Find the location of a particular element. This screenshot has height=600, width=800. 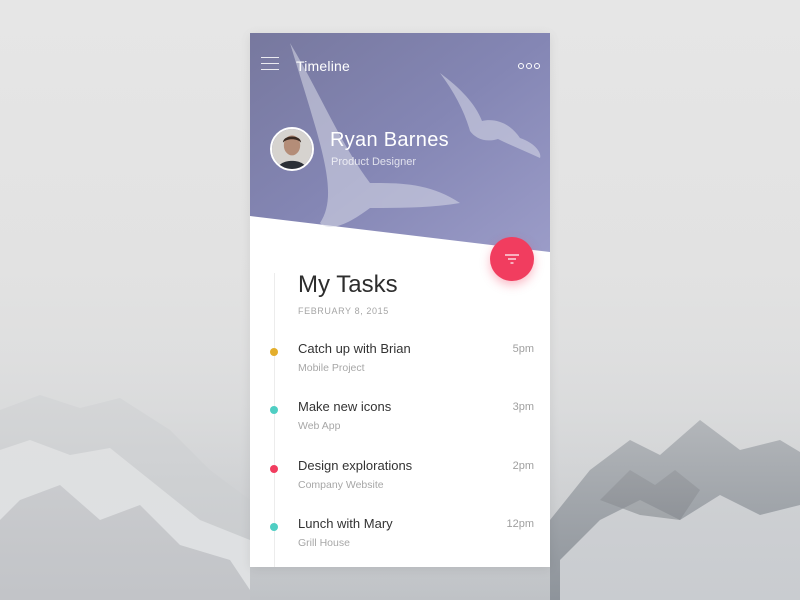

task-item: Make new icons Web App 3pm is located at coordinates (400, 419).